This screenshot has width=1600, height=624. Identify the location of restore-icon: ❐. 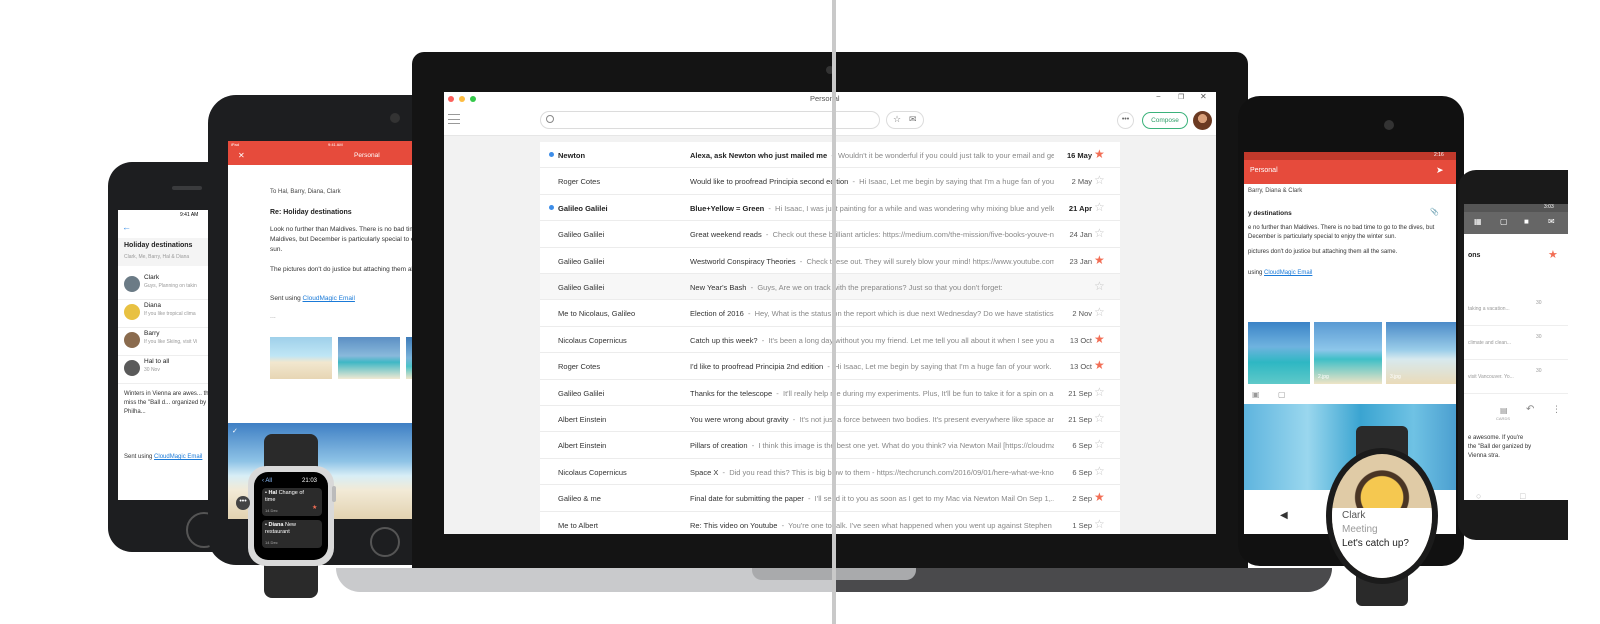
(1181, 97).